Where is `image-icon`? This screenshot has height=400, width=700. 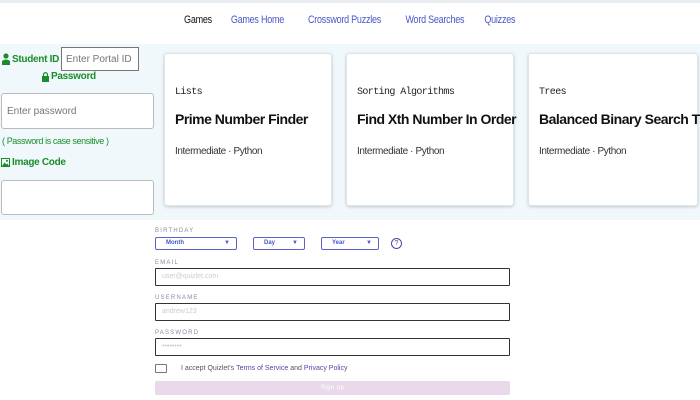 image-icon is located at coordinates (5, 162).